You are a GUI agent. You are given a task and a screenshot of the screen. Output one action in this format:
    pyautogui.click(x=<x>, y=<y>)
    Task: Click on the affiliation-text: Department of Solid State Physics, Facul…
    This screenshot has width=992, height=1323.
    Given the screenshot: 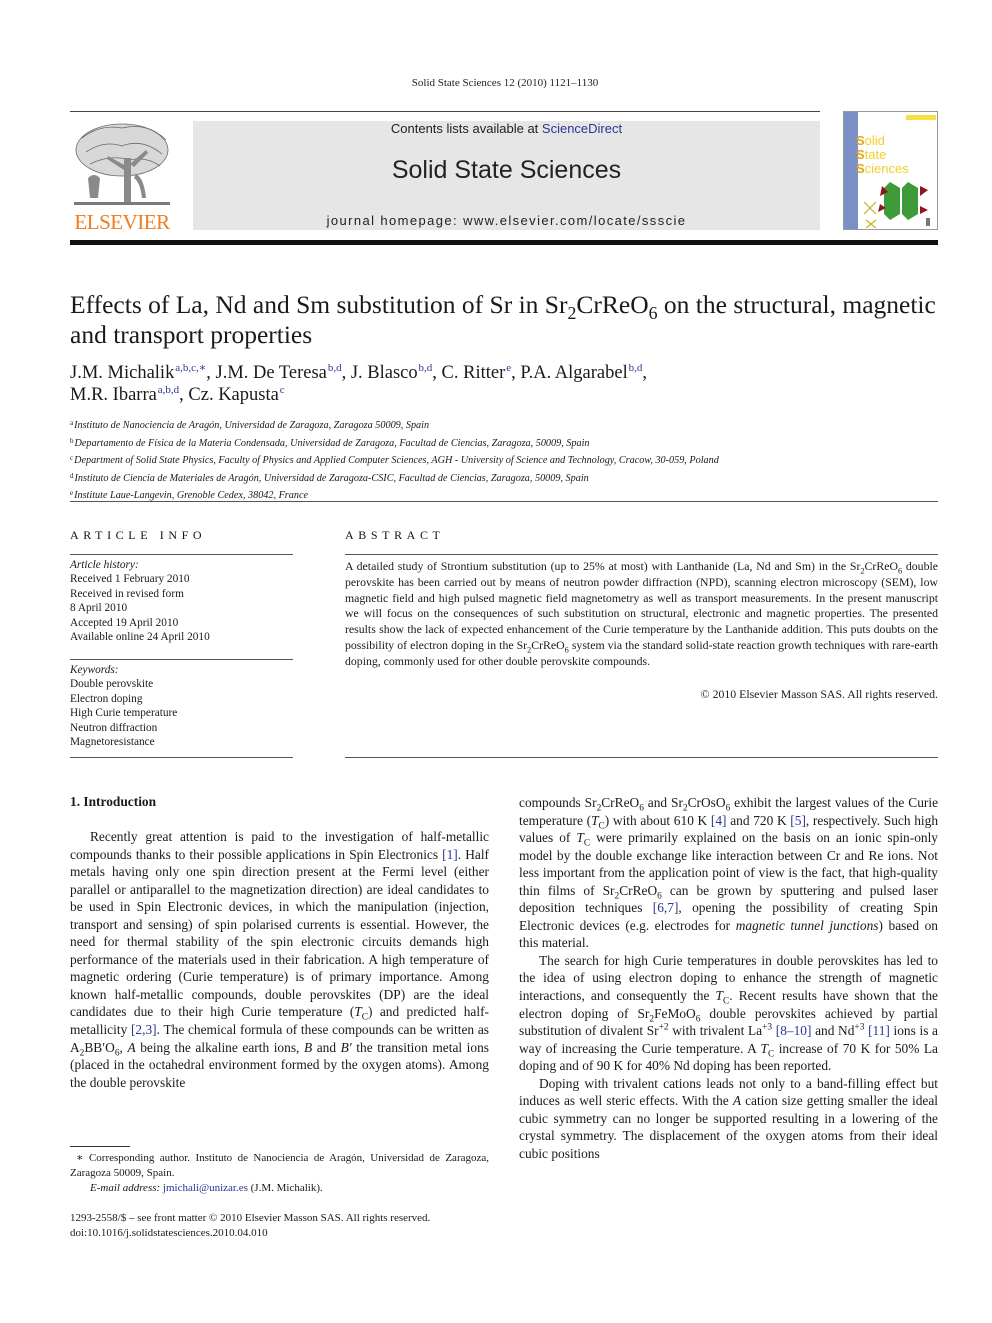 What is the action you would take?
    pyautogui.click(x=396, y=460)
    